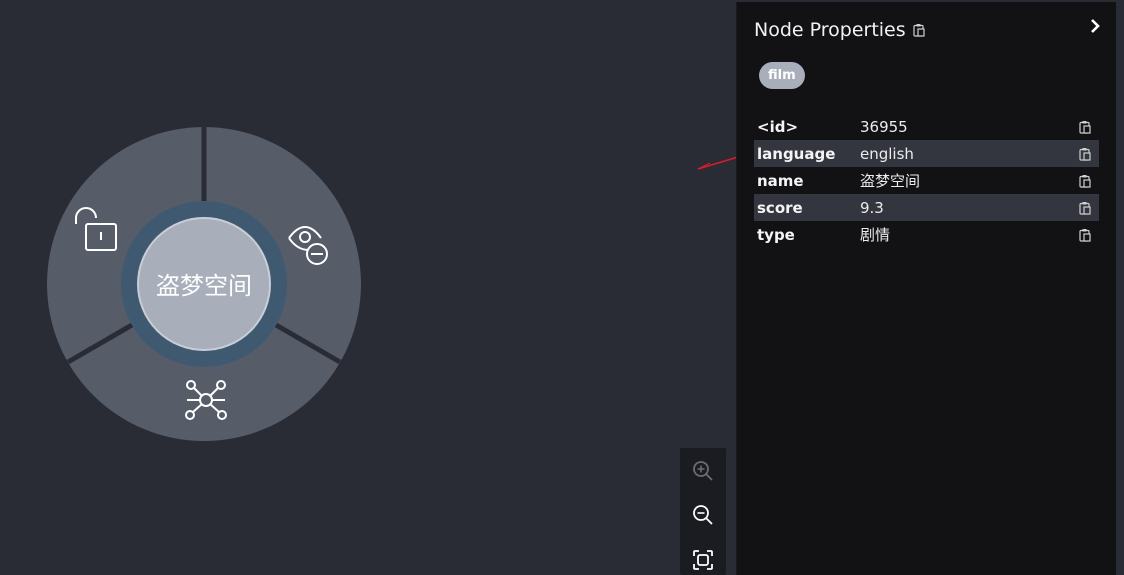 The height and width of the screenshot is (575, 1124). Describe the element at coordinates (796, 153) in the screenshot. I see `property-key: language` at that location.